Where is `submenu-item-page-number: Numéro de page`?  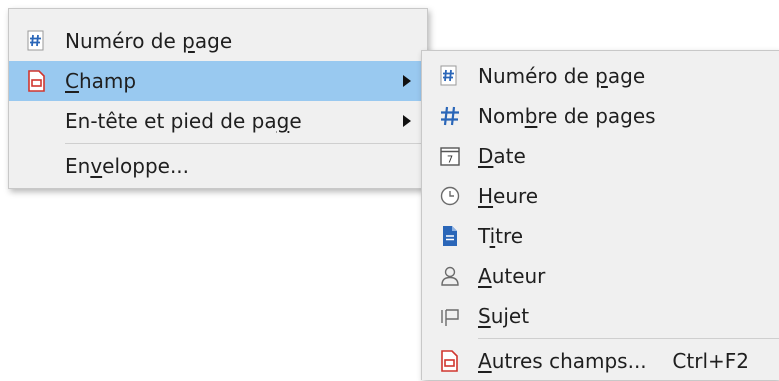
submenu-item-page-number: Numéro de page is located at coordinates (600, 76).